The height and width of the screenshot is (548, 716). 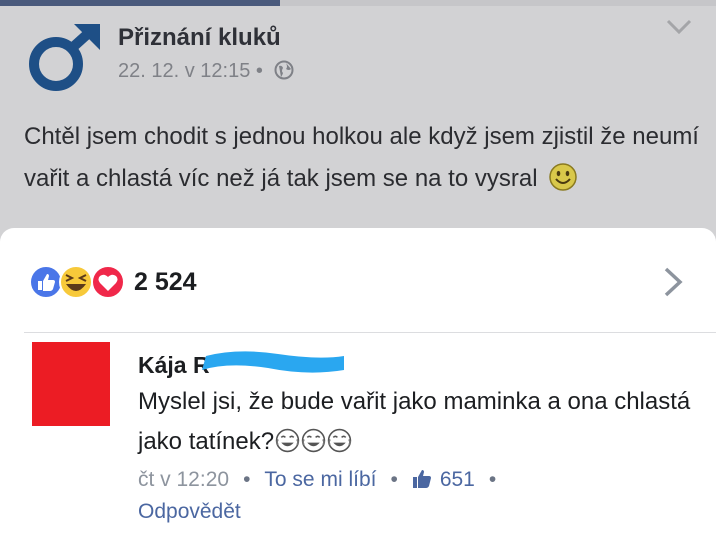 What do you see at coordinates (71, 384) in the screenshot?
I see `avatar` at bounding box center [71, 384].